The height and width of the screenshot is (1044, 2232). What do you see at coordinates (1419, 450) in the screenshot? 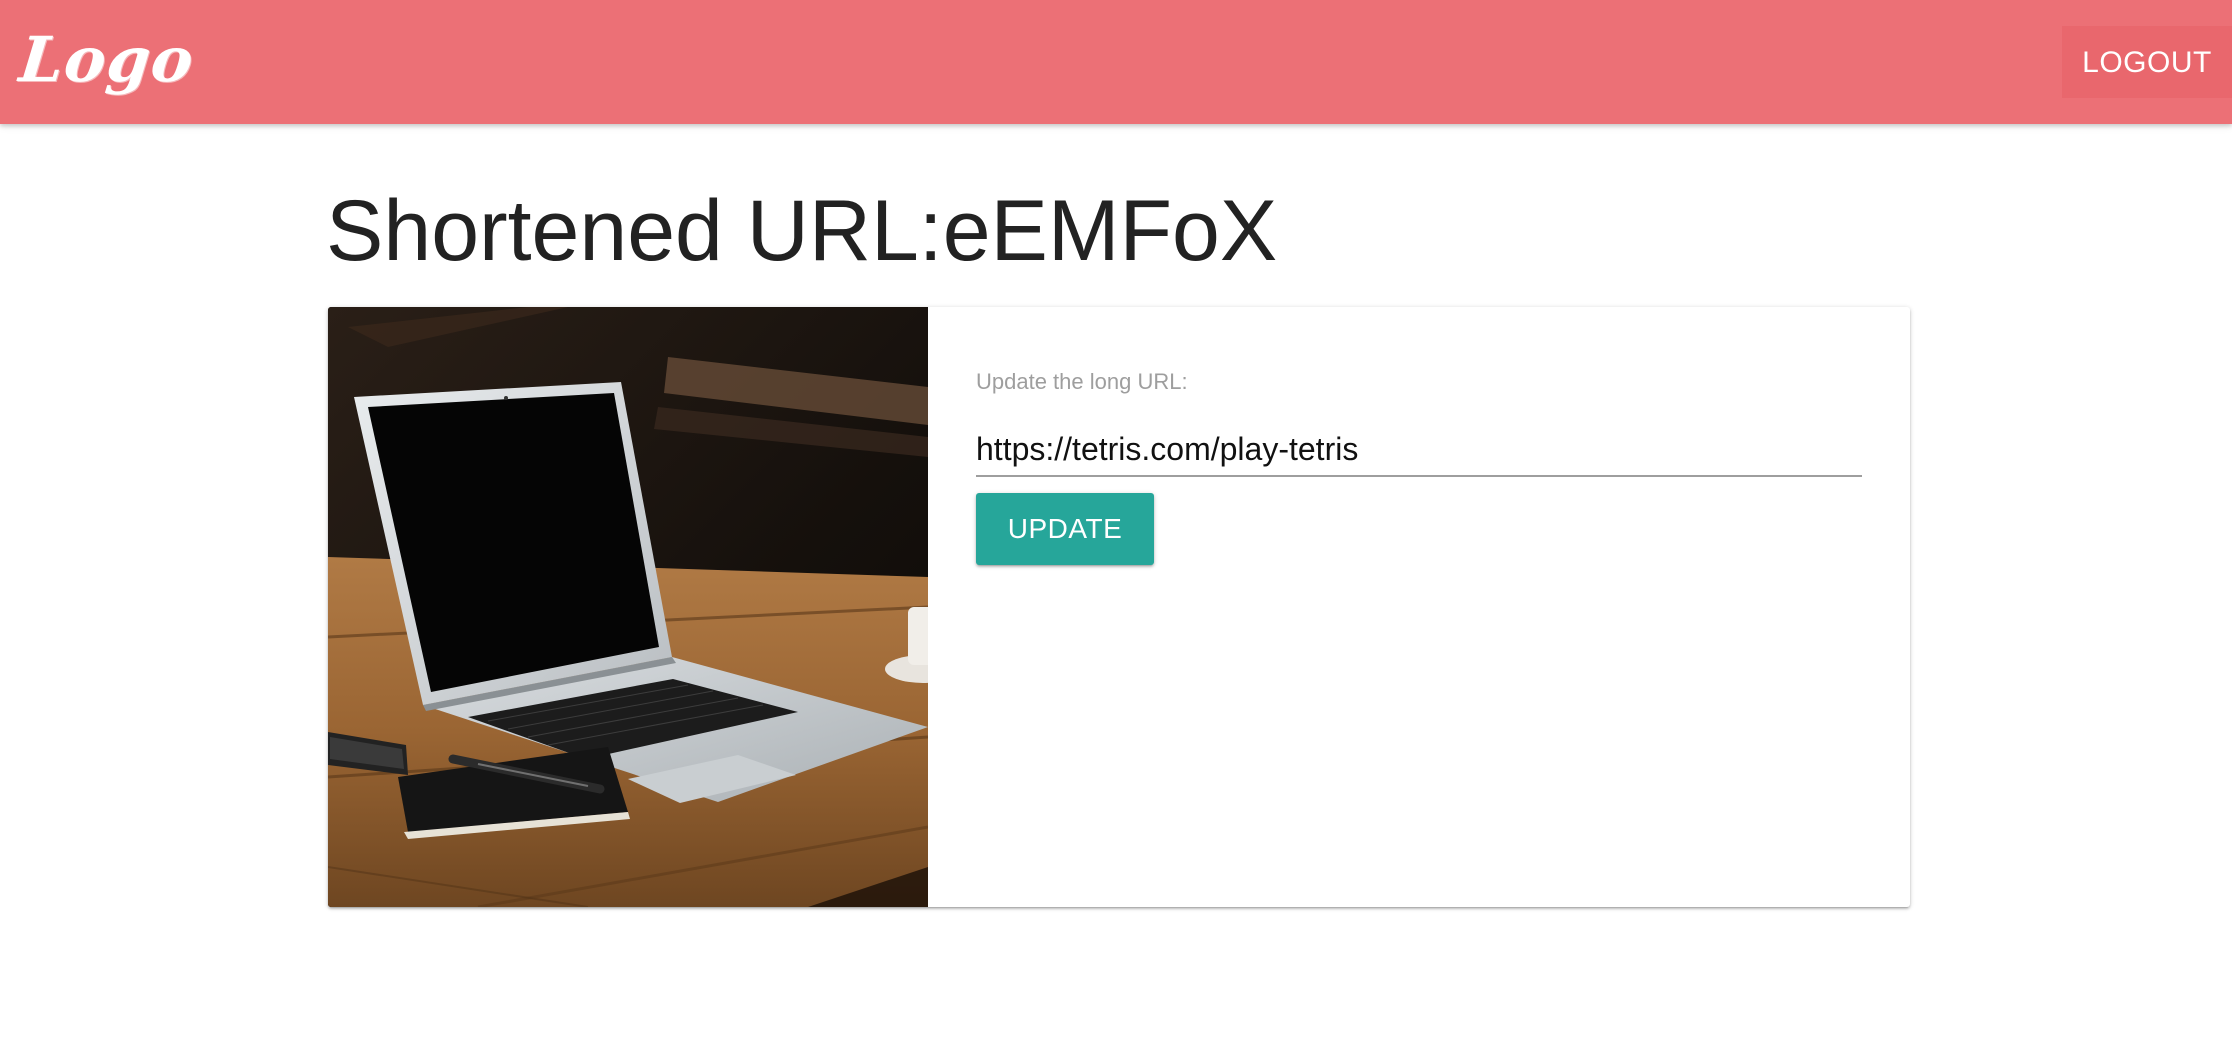
I see `long-url-input` at bounding box center [1419, 450].